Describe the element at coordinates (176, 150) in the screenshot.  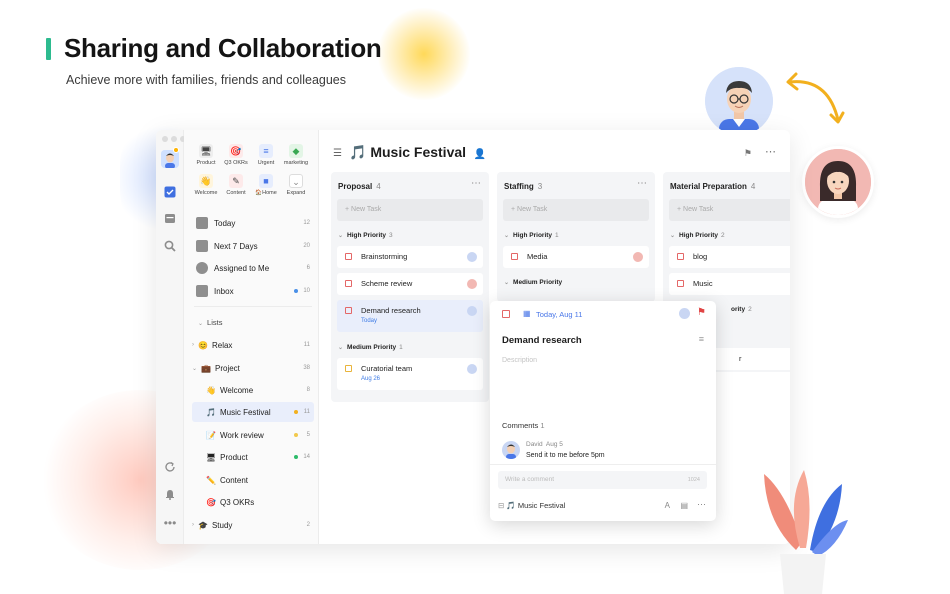
I see `notification-dot` at that location.